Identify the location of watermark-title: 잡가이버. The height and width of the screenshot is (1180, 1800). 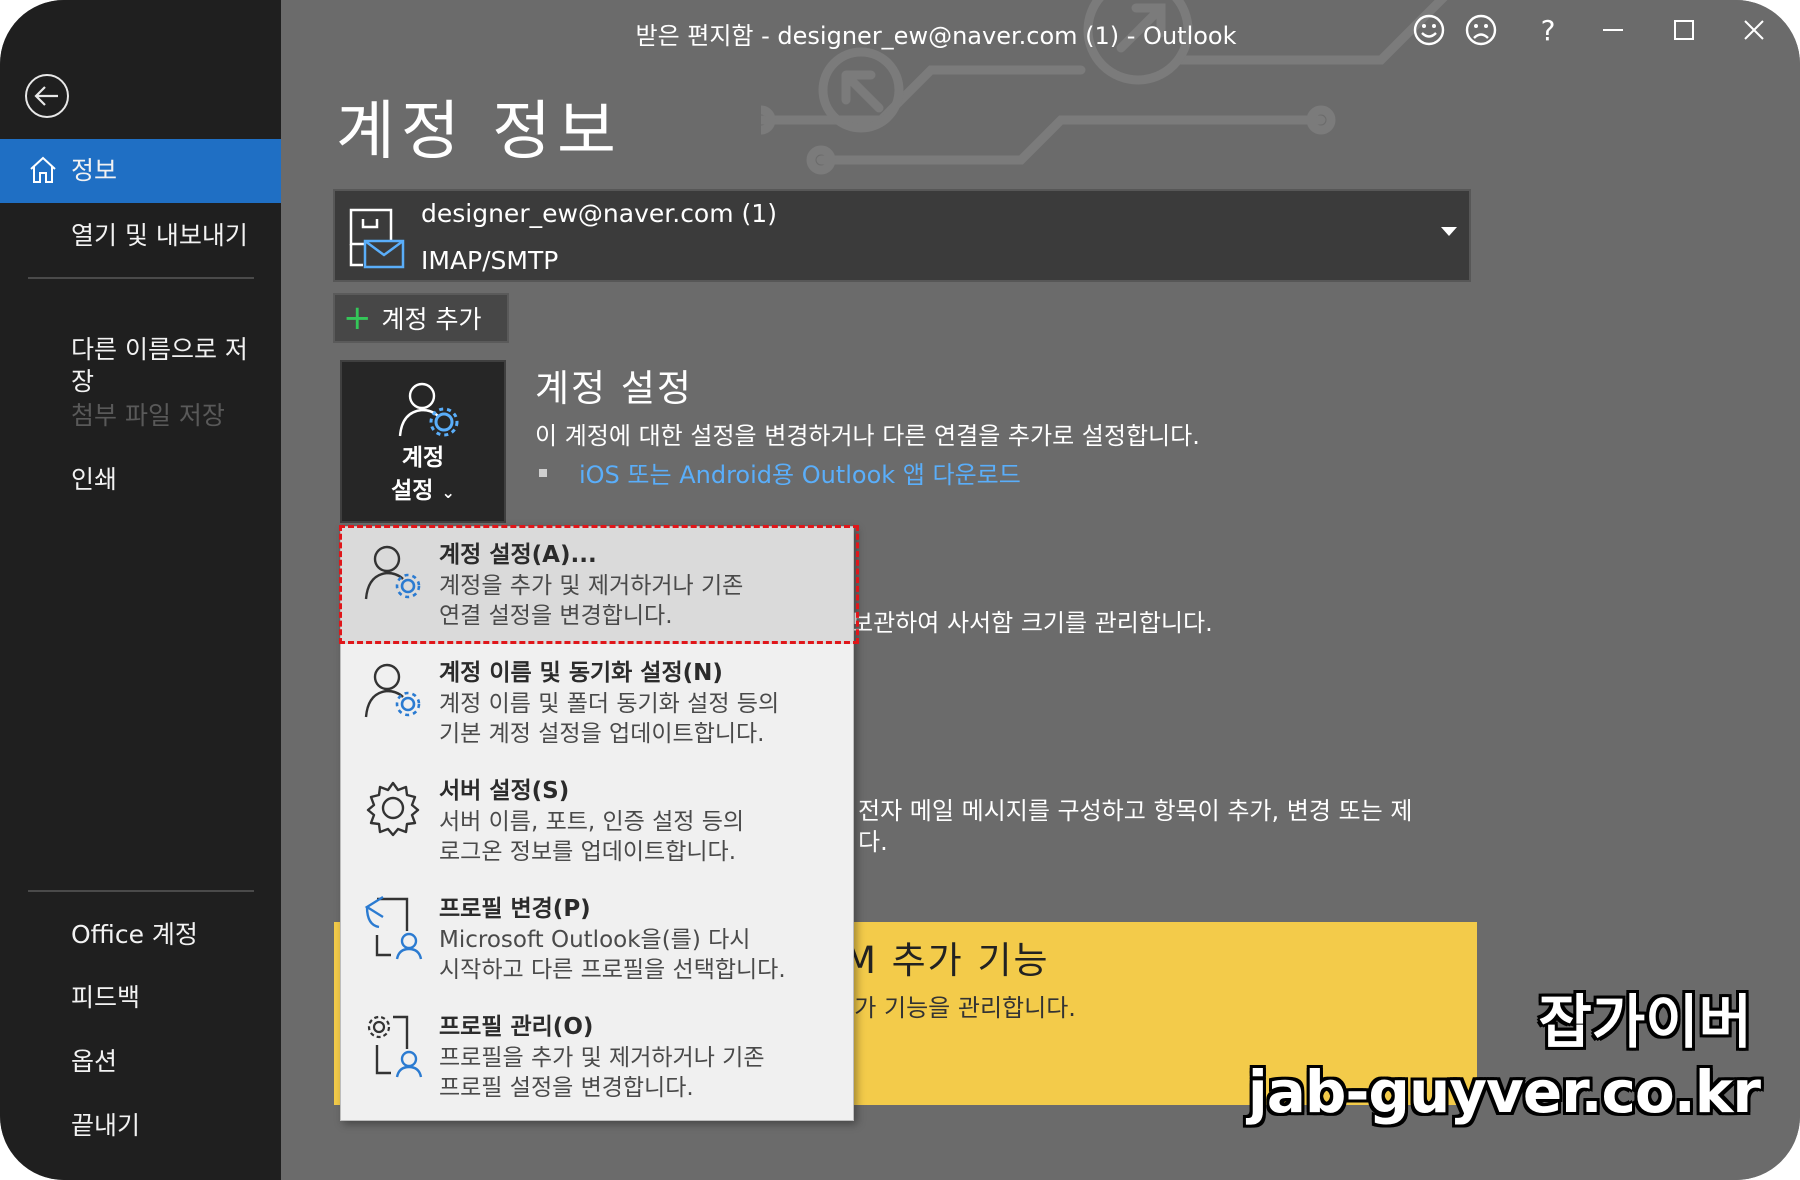
(1645, 1022).